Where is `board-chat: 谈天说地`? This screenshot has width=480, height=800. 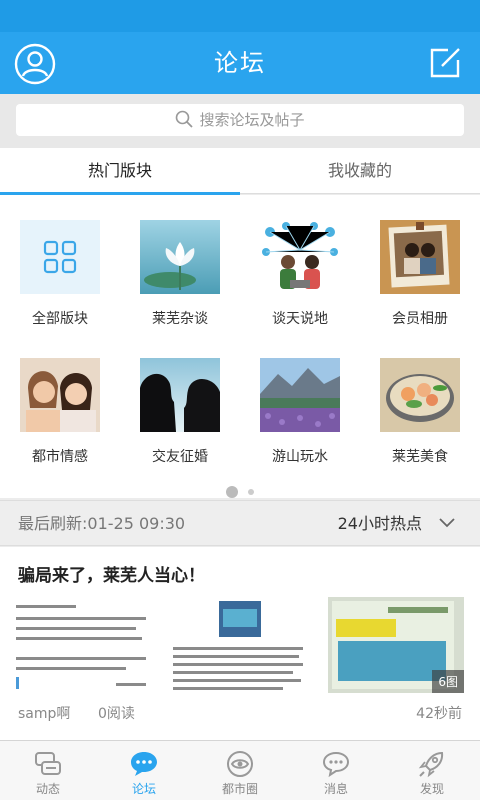
board-chat: 谈天说地 is located at coordinates (300, 274).